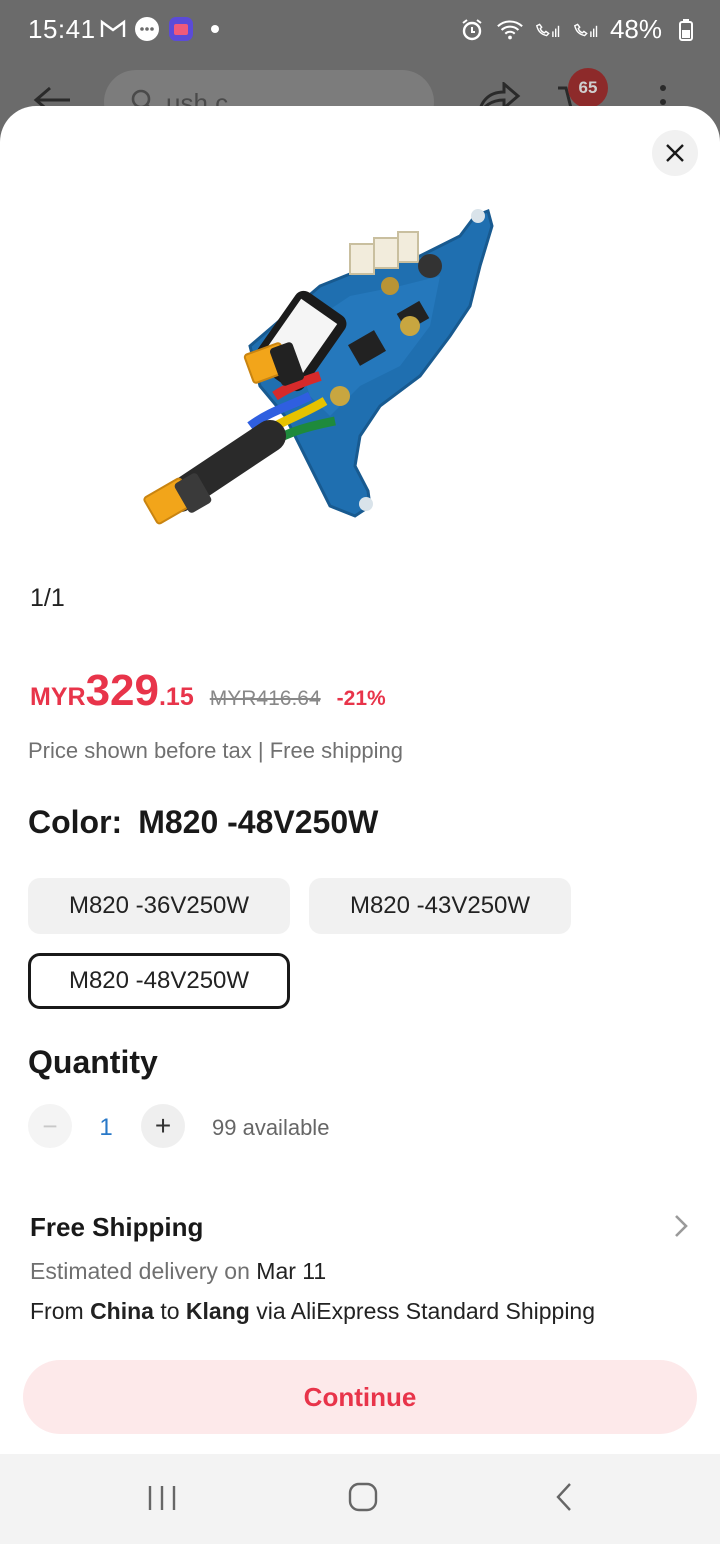  Describe the element at coordinates (265, 698) in the screenshot. I see `original-price: MYR416.64` at that location.